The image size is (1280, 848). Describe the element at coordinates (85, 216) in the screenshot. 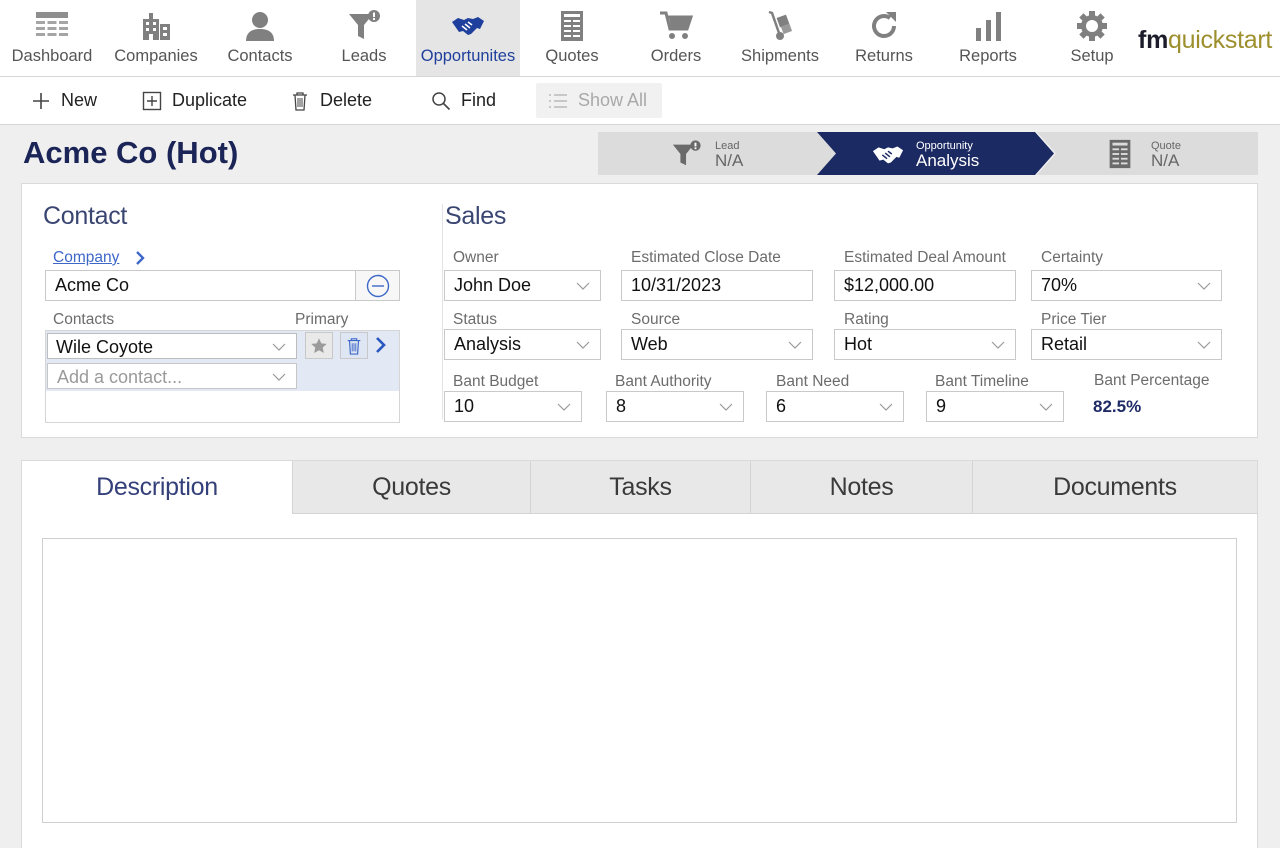

I see `contact-section-title: Contact` at that location.